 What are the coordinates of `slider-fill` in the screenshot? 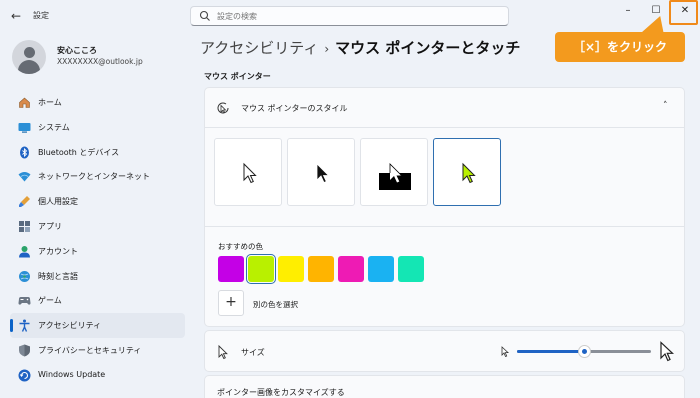 It's located at (550, 351).